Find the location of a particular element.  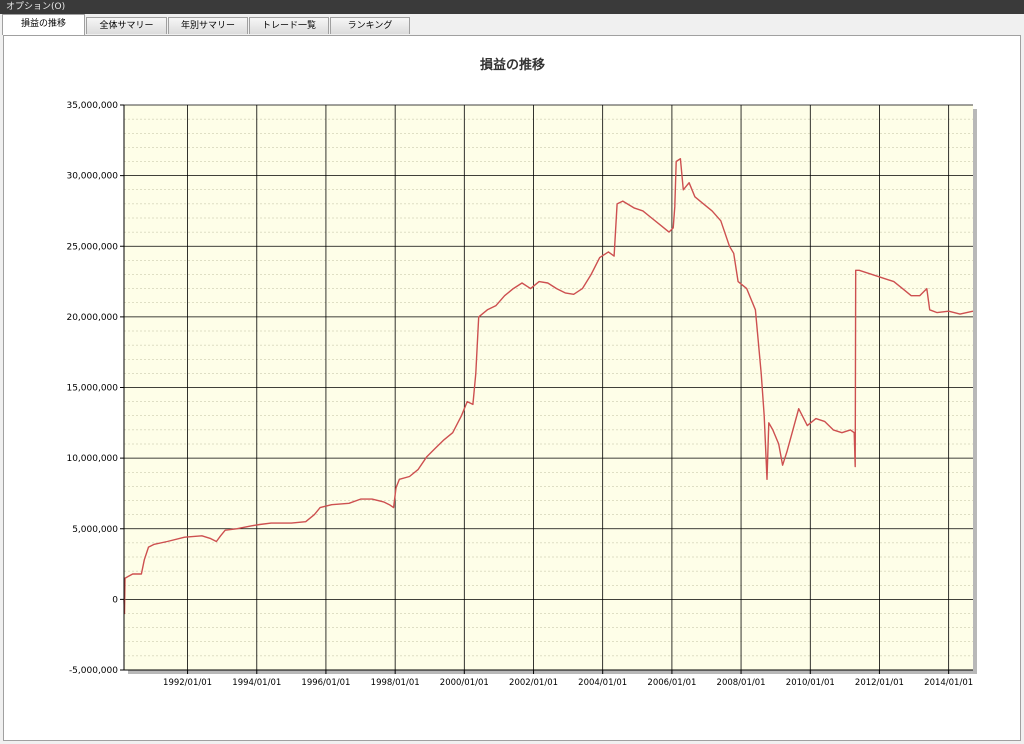

x-tick-label: 1996/01/01 is located at coordinates (325, 683).